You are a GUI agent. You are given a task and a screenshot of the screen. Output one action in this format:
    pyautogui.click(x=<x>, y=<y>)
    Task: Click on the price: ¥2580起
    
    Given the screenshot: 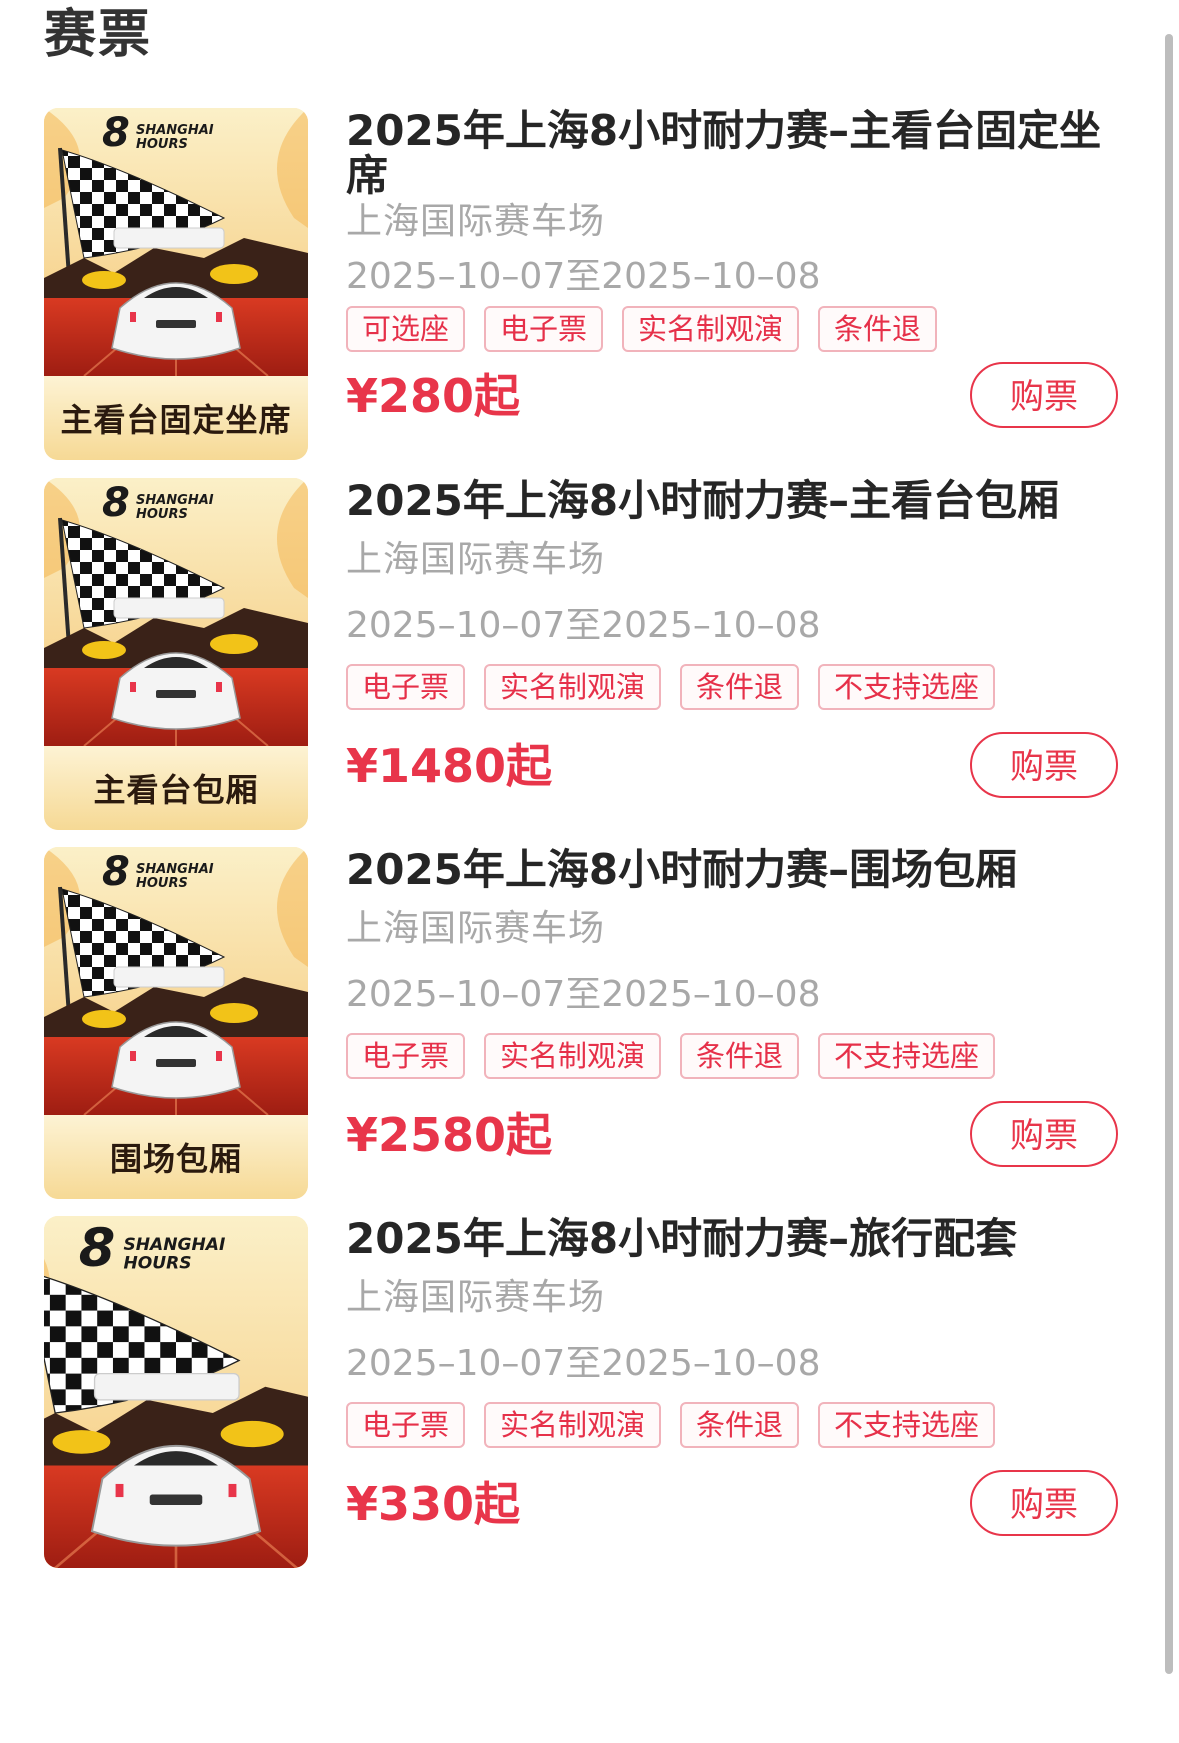 What is the action you would take?
    pyautogui.click(x=449, y=1135)
    